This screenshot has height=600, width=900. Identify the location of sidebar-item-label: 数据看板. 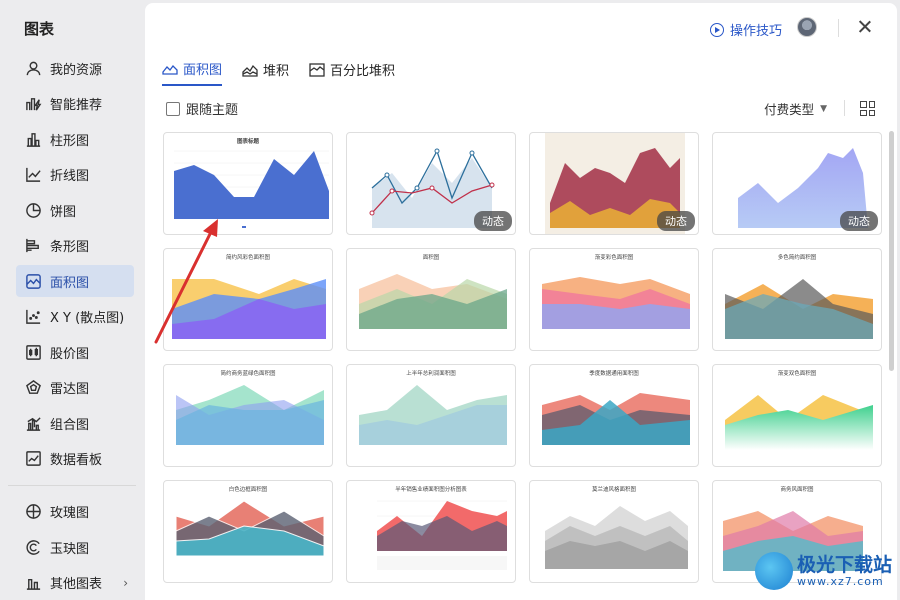
(76, 460).